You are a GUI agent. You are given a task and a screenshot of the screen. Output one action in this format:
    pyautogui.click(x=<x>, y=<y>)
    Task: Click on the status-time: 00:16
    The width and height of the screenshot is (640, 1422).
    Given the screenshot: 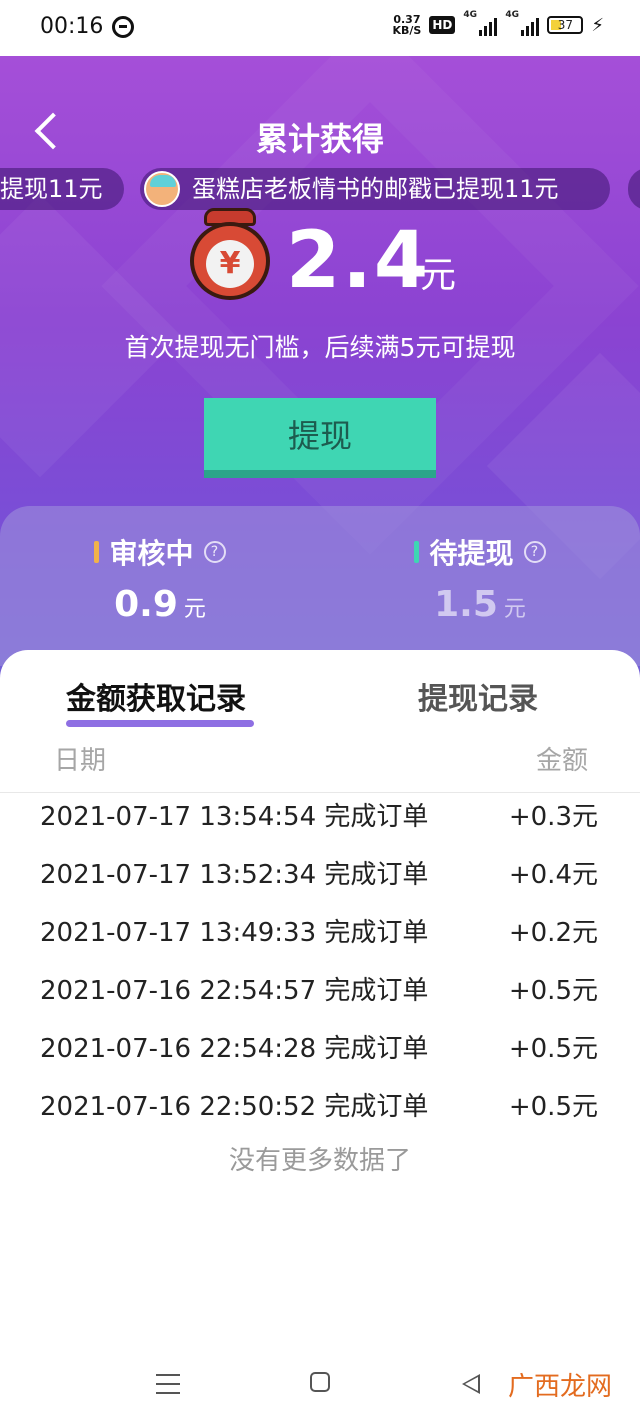 What is the action you would take?
    pyautogui.click(x=72, y=26)
    